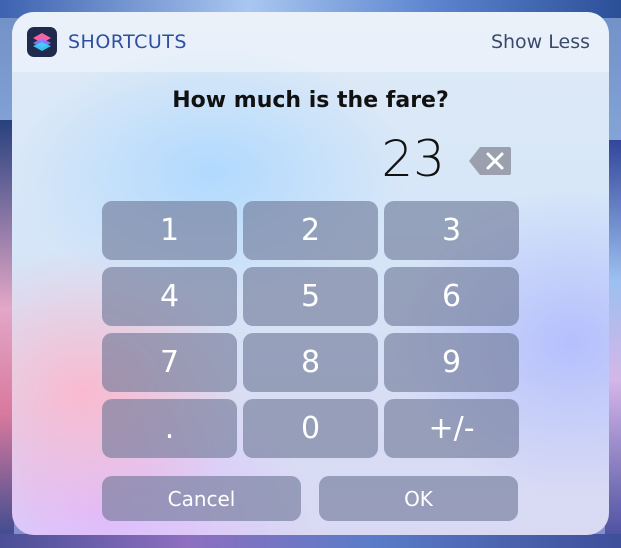 The width and height of the screenshot is (621, 548). I want to click on backspace-icon, so click(490, 161).